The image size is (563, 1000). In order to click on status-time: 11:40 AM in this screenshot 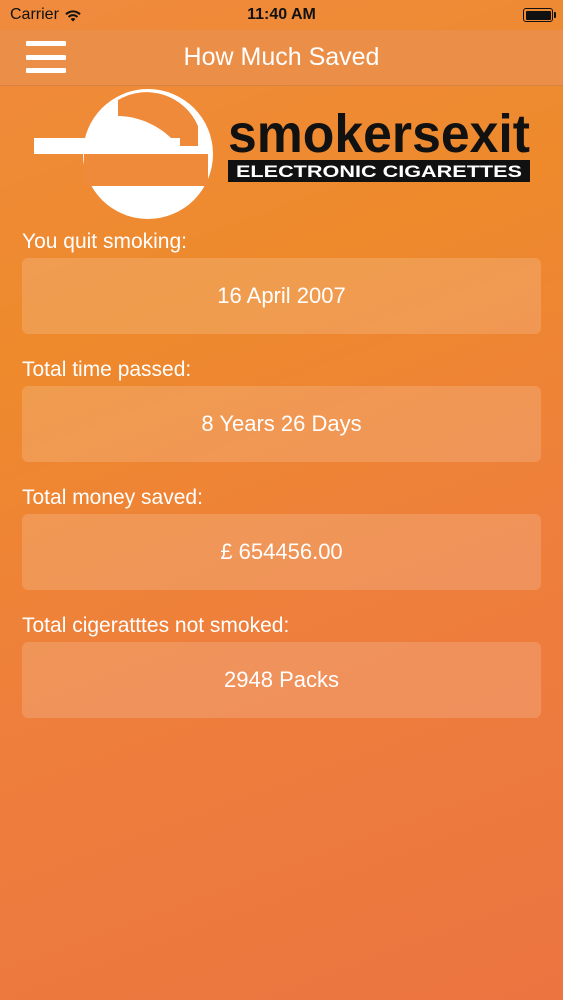, I will do `click(281, 14)`.